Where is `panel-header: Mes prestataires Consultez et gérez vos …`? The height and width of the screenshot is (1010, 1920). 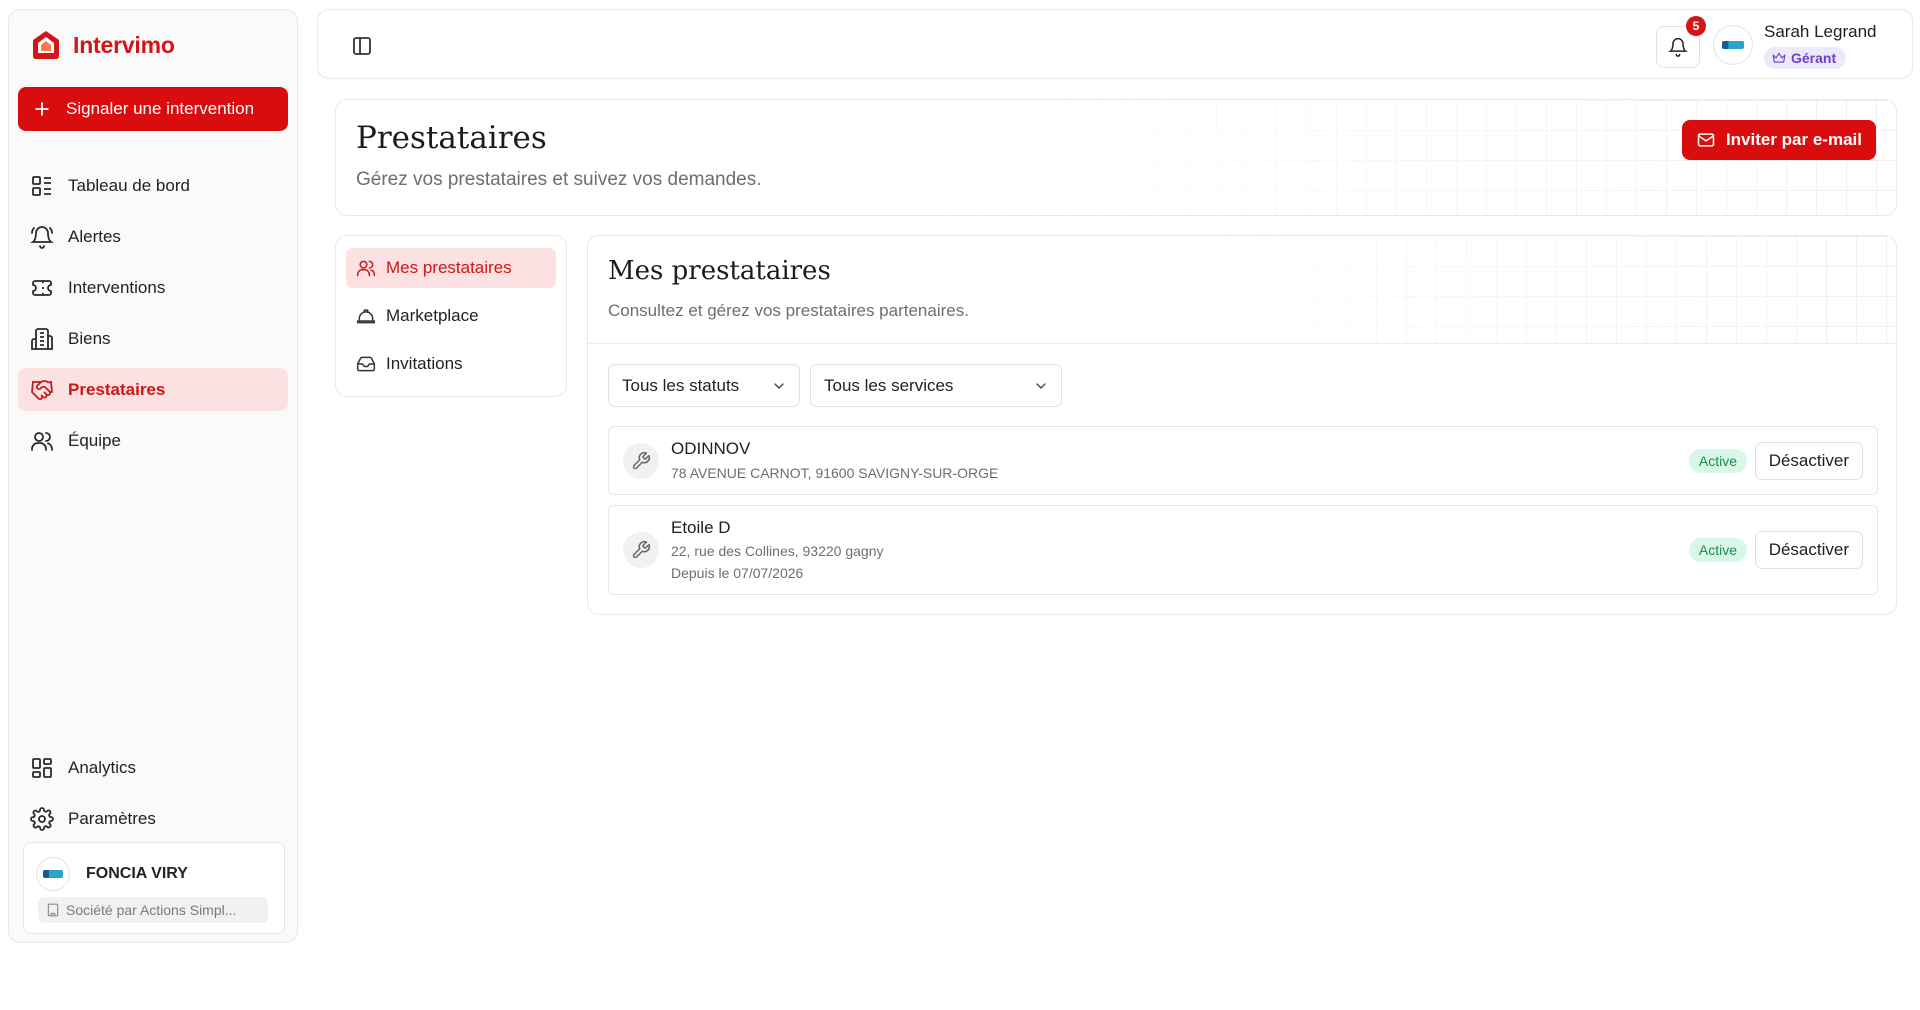 panel-header: Mes prestataires Consultez et gérez vos … is located at coordinates (1242, 290).